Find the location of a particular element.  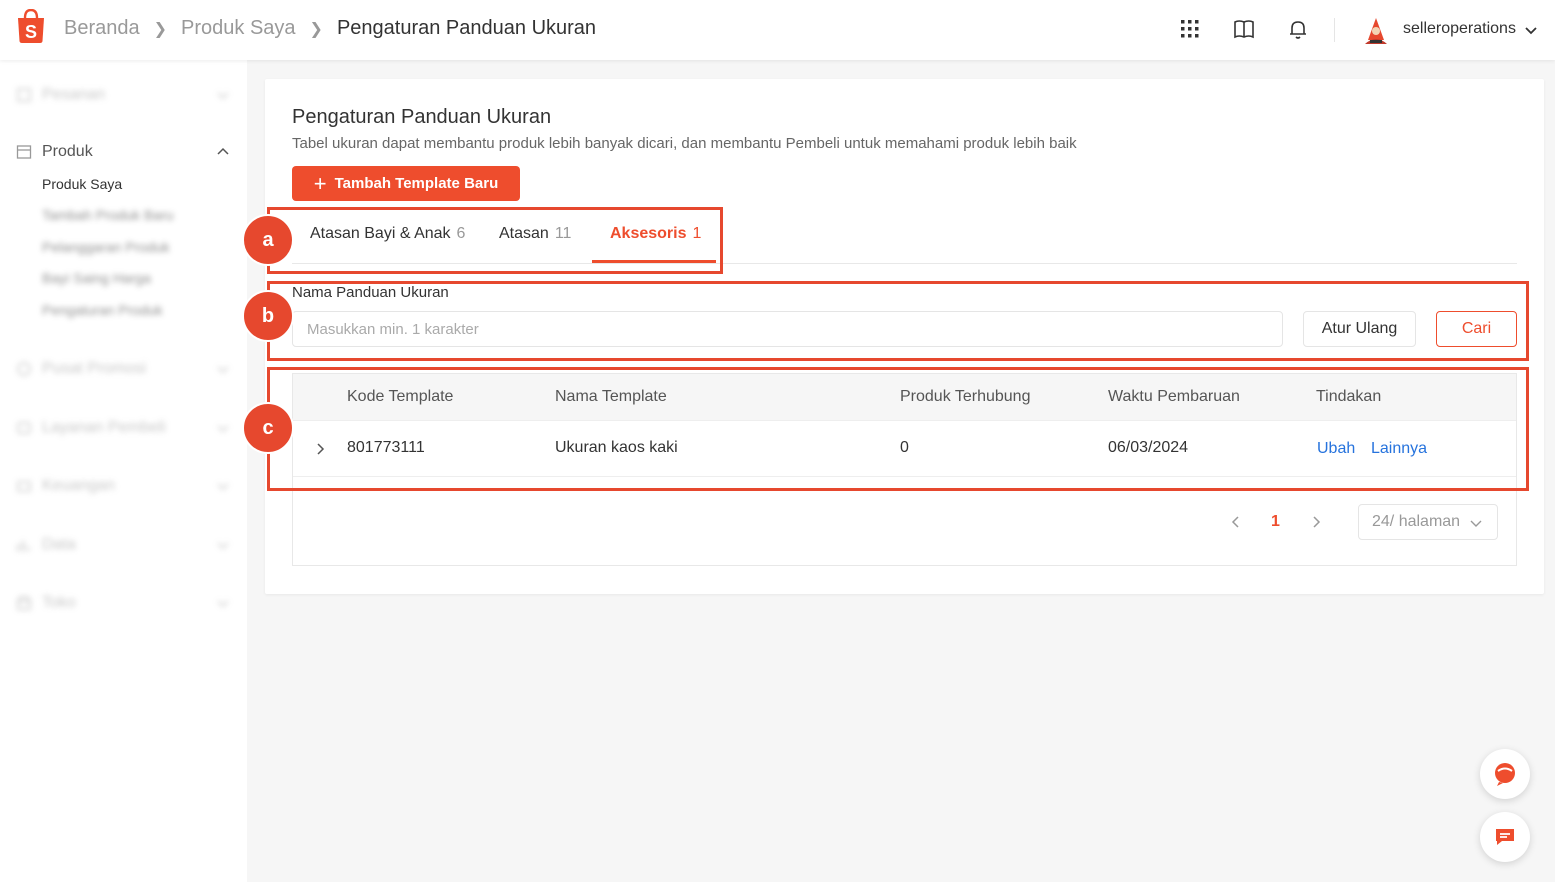

sidebar-group-products: Produk is located at coordinates (123, 152).